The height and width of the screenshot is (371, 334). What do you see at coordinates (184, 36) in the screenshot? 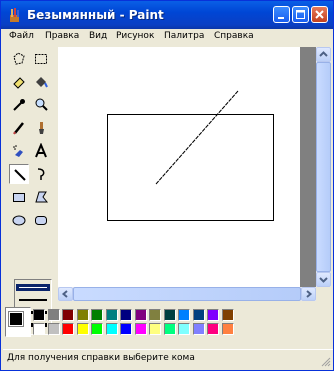
I see `menu-colors: Палитра` at bounding box center [184, 36].